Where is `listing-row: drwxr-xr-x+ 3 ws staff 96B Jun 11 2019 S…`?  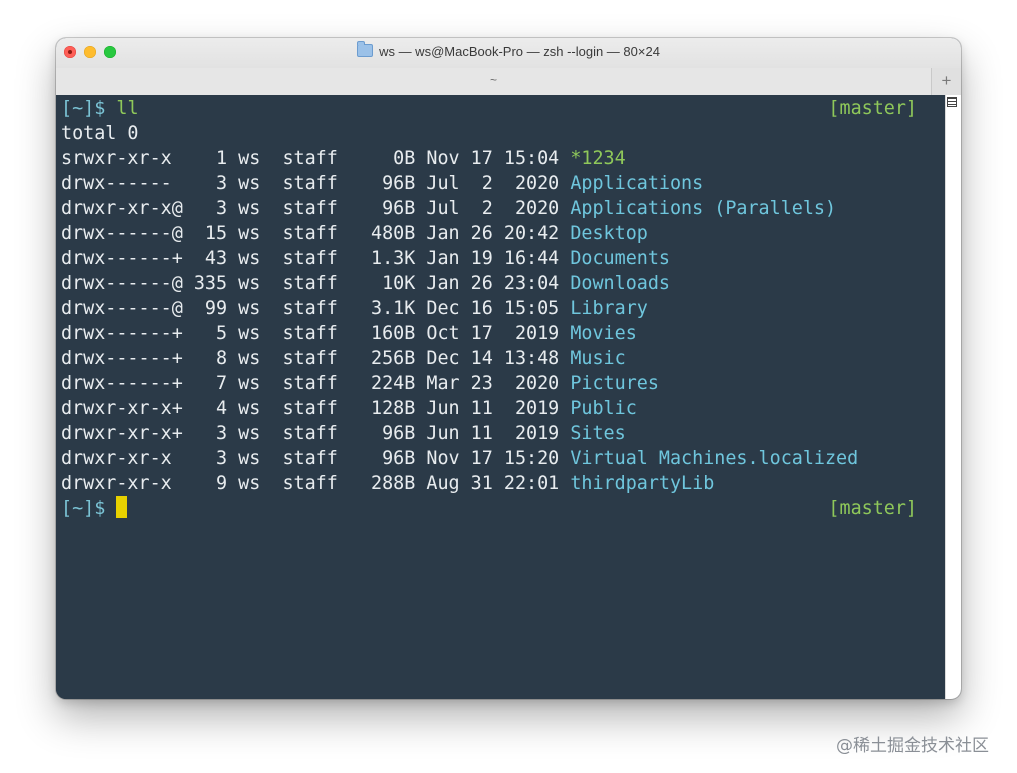
listing-row: drwxr-xr-x+ 3 ws staff 96B Jun 11 2019 S… is located at coordinates (343, 433).